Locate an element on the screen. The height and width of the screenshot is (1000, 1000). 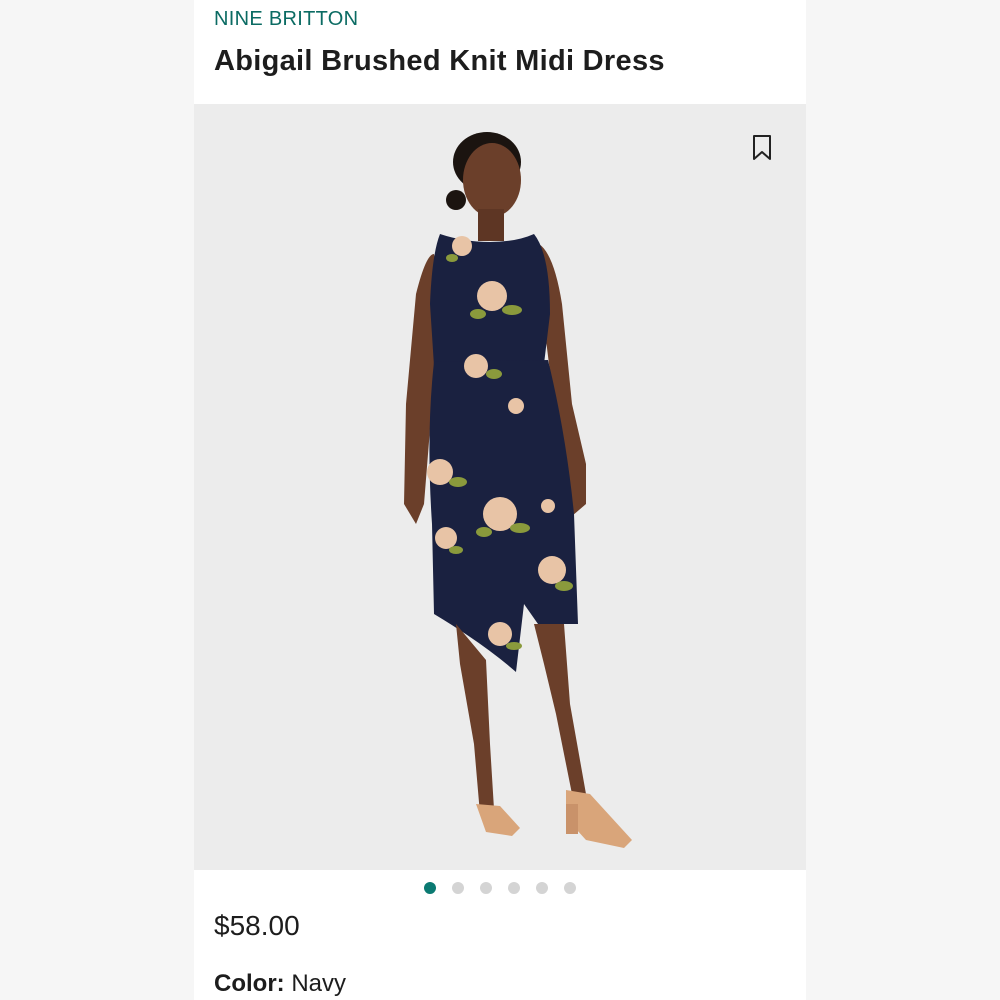
brand-name: NINE BRITTON is located at coordinates (286, 19).